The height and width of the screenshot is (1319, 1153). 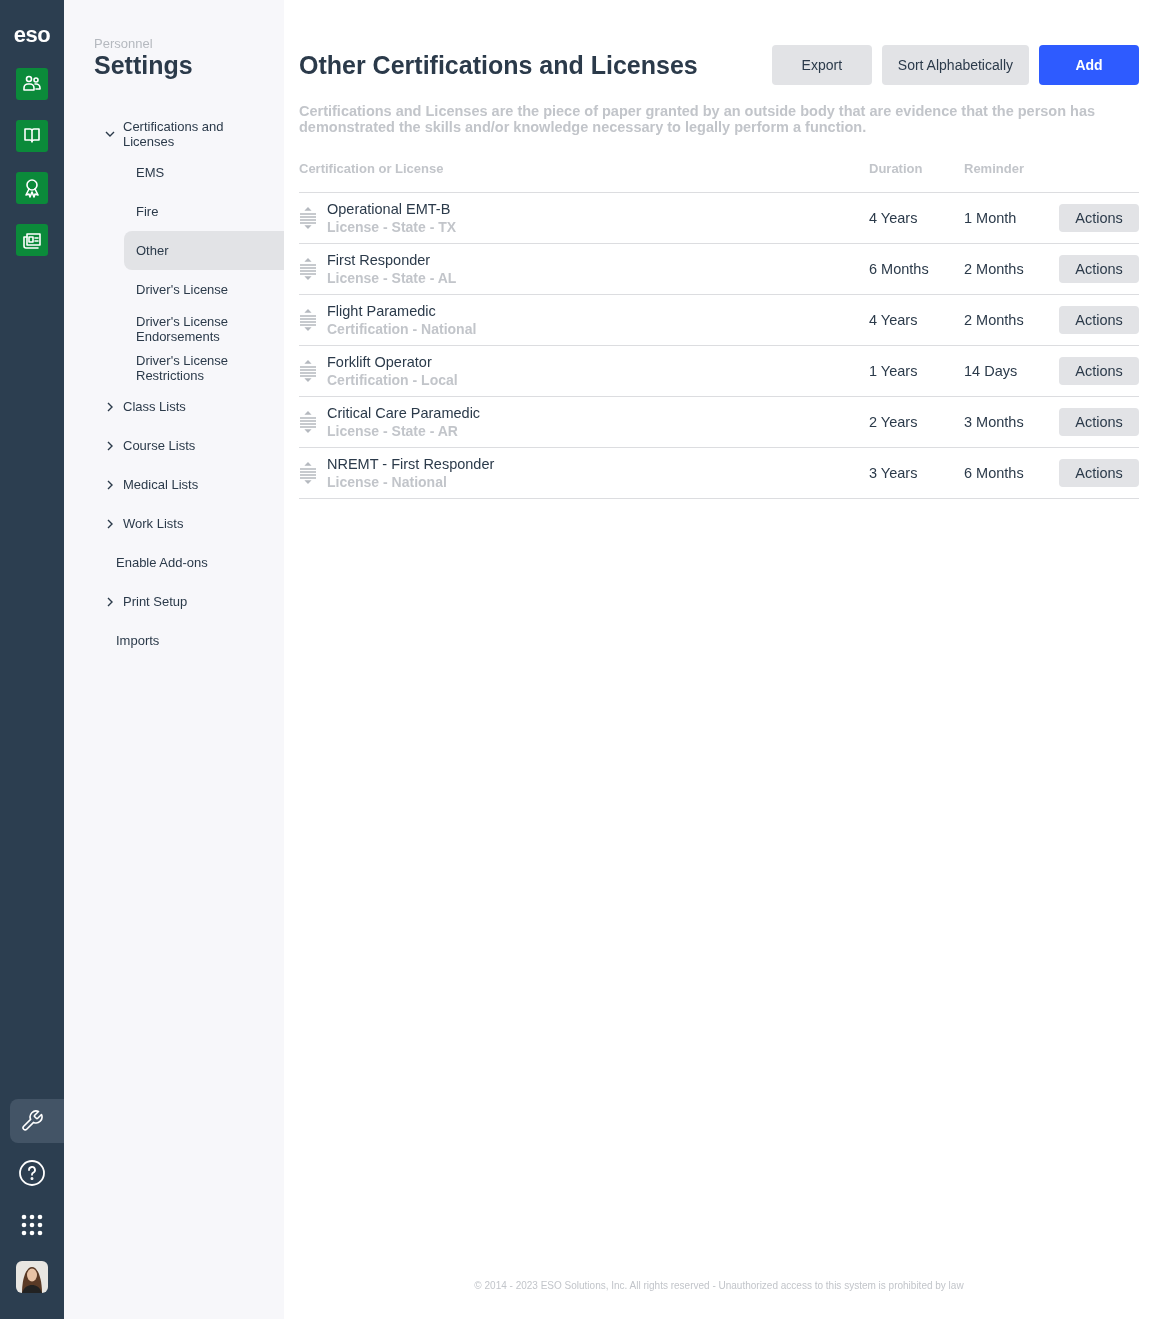 What do you see at coordinates (894, 371) in the screenshot?
I see `duration-cell-text: 1 Years` at bounding box center [894, 371].